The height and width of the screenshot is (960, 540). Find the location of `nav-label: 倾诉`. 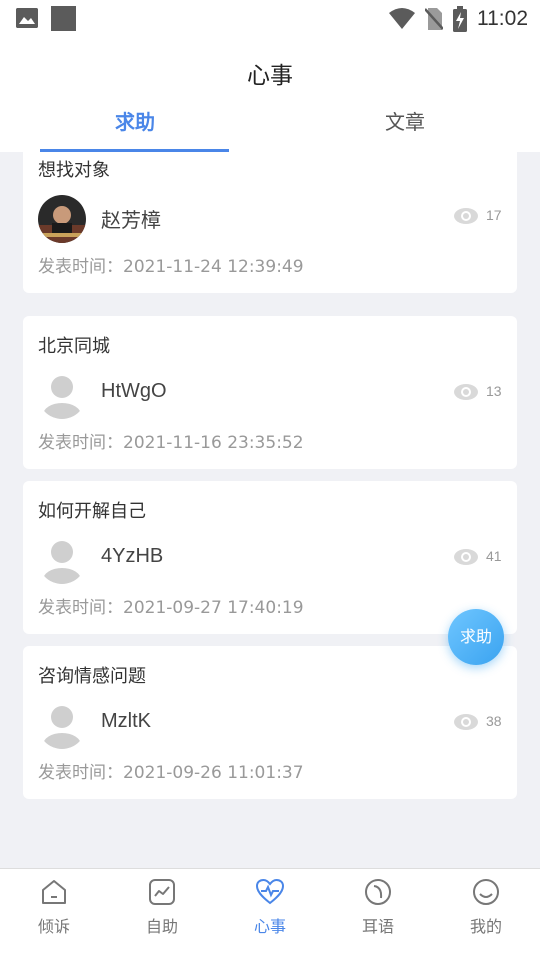

nav-label: 倾诉 is located at coordinates (53, 926).